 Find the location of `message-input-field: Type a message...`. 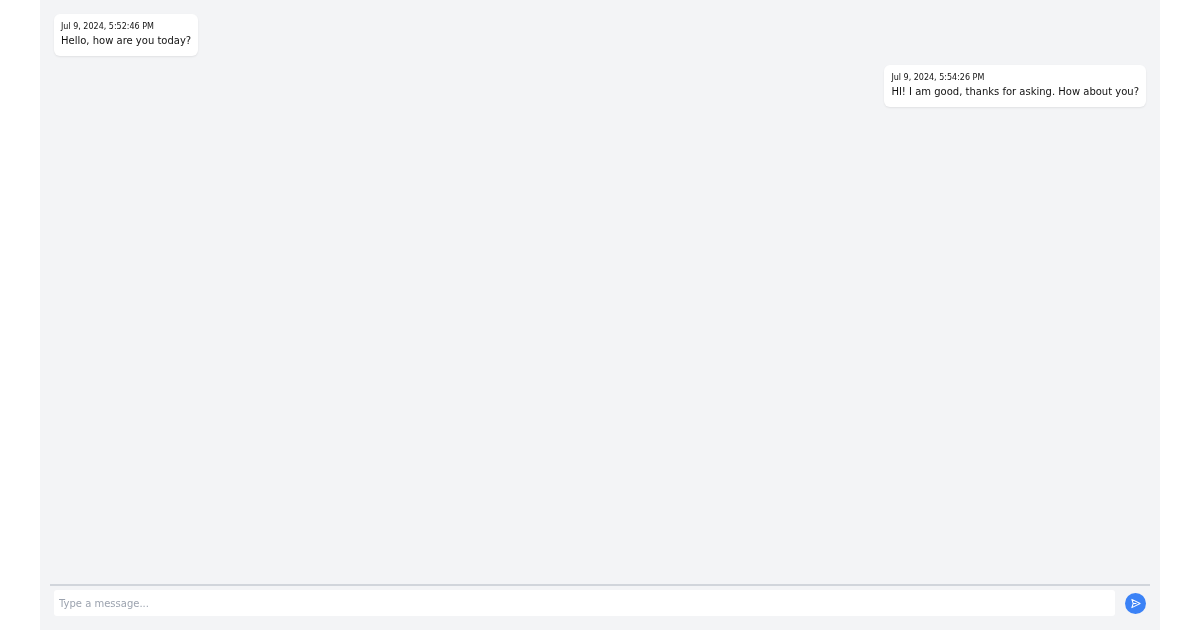

message-input-field: Type a message... is located at coordinates (584, 603).